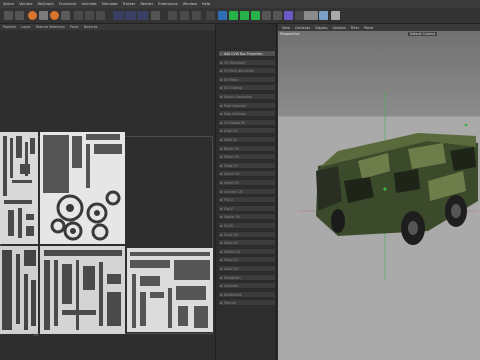 The width and height of the screenshot is (480, 360). Describe the element at coordinates (9, 27) in the screenshot. I see `uv-menu-pipeline: Pipeline` at that location.